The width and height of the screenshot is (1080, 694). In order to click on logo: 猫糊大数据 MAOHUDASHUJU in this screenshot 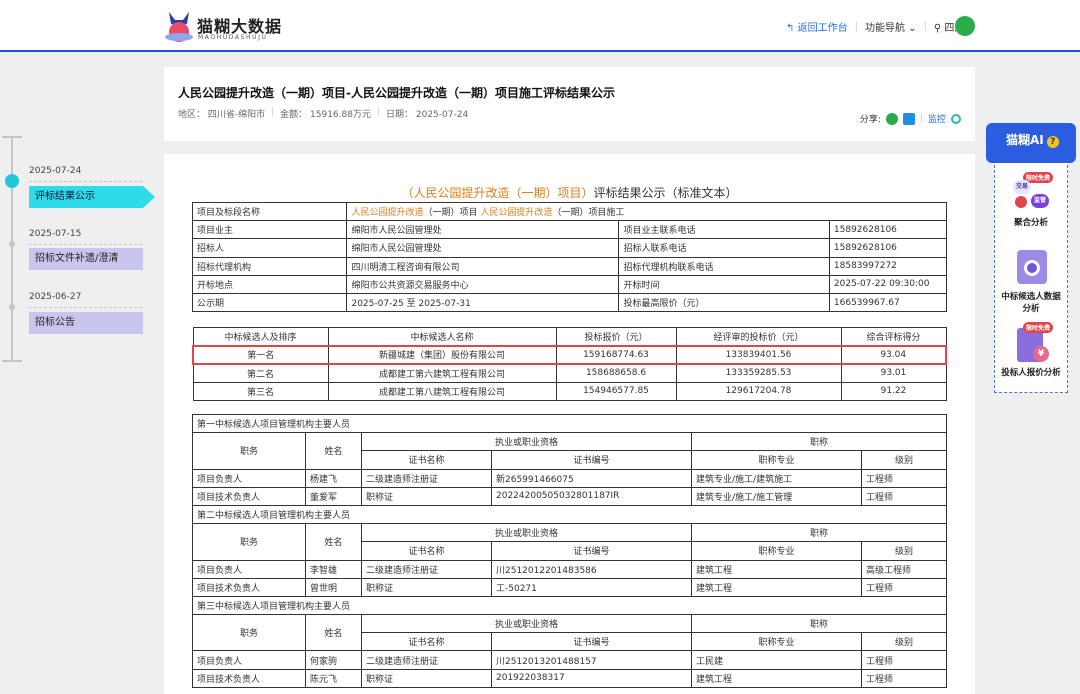, I will do `click(223, 27)`.